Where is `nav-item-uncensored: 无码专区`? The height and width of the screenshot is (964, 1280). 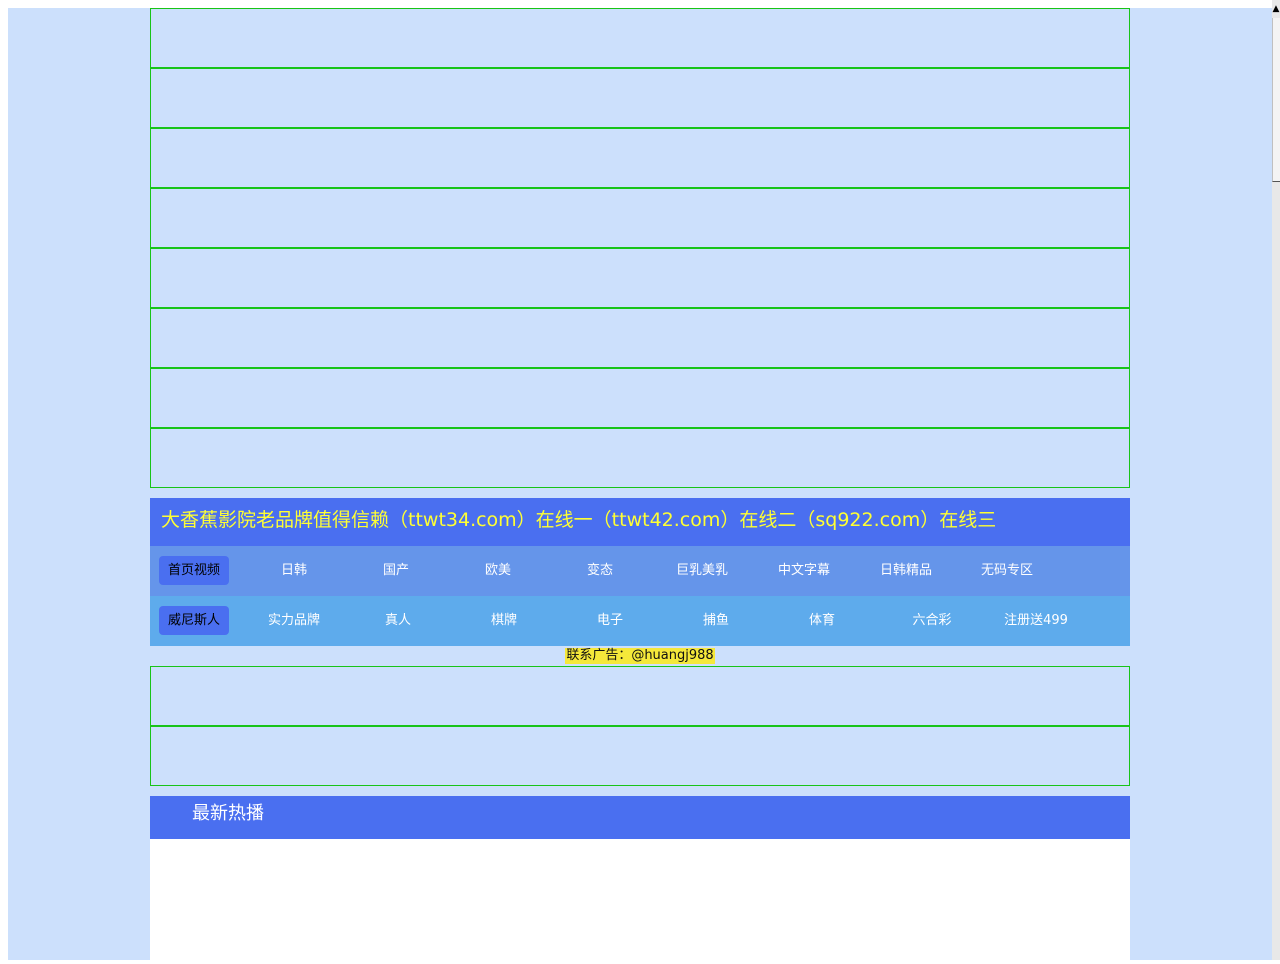 nav-item-uncensored: 无码专区 is located at coordinates (1007, 570).